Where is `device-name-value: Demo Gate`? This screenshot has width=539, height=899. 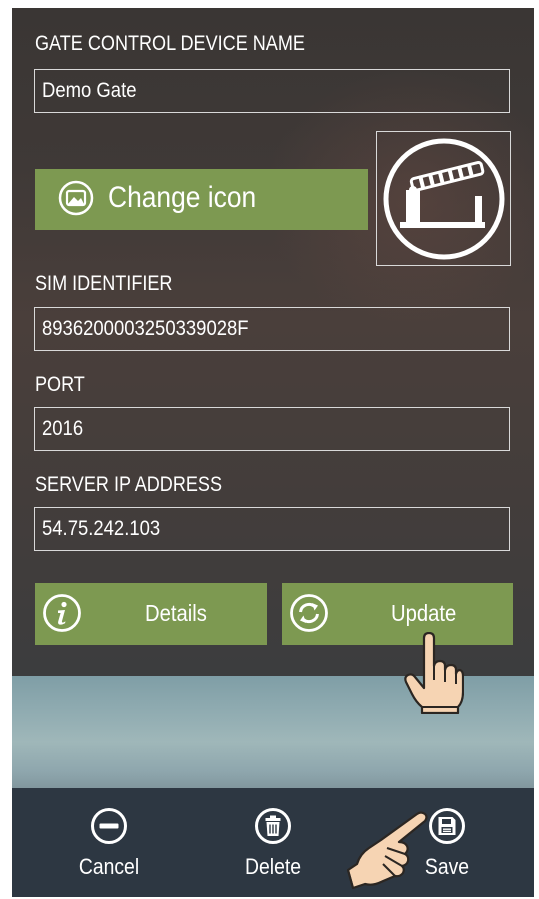
device-name-value: Demo Gate is located at coordinates (89, 90).